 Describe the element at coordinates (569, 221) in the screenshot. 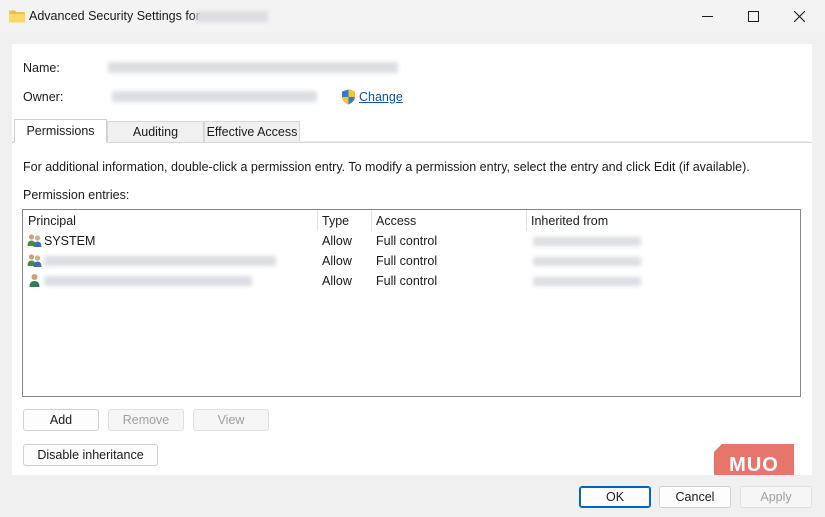

I see `column-header-inherited-from: Inherited from` at that location.